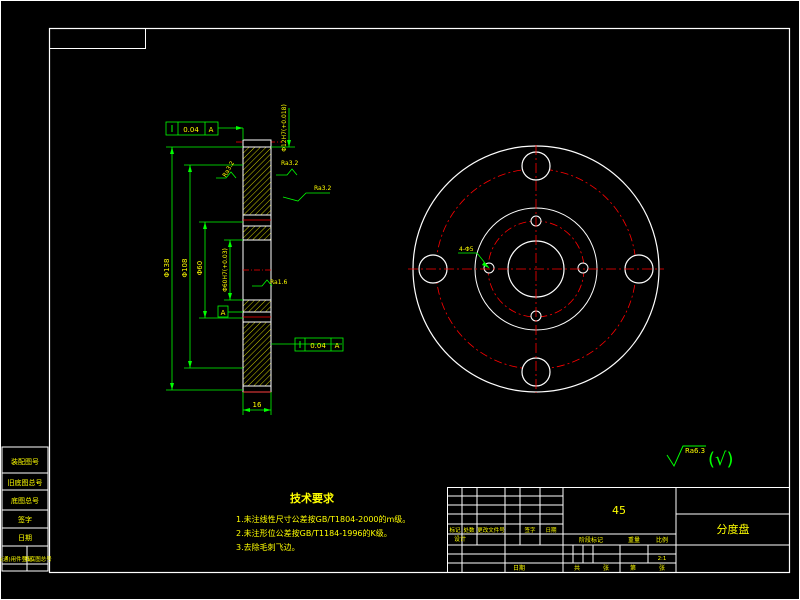 The height and width of the screenshot is (600, 800). I want to click on section-lower-flange, so click(257, 354).